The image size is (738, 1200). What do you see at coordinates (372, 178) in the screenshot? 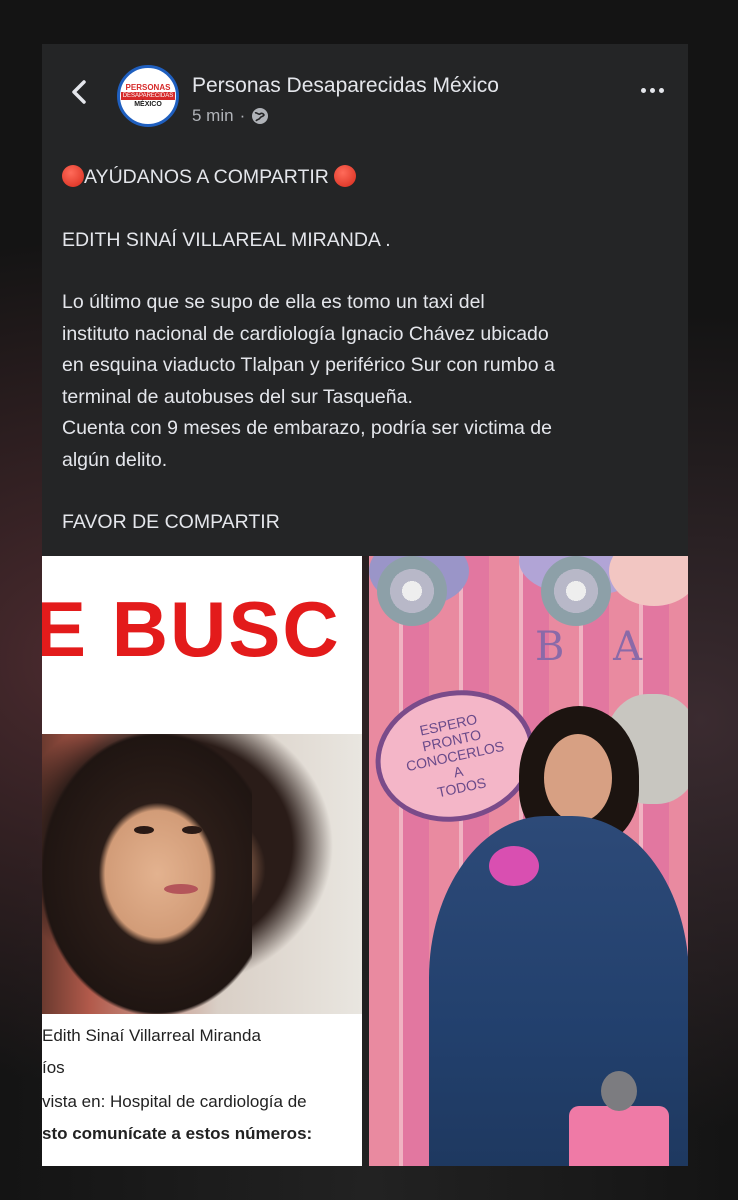
I see `headline-line: AYÚDANOS A COMPARTIR` at bounding box center [372, 178].